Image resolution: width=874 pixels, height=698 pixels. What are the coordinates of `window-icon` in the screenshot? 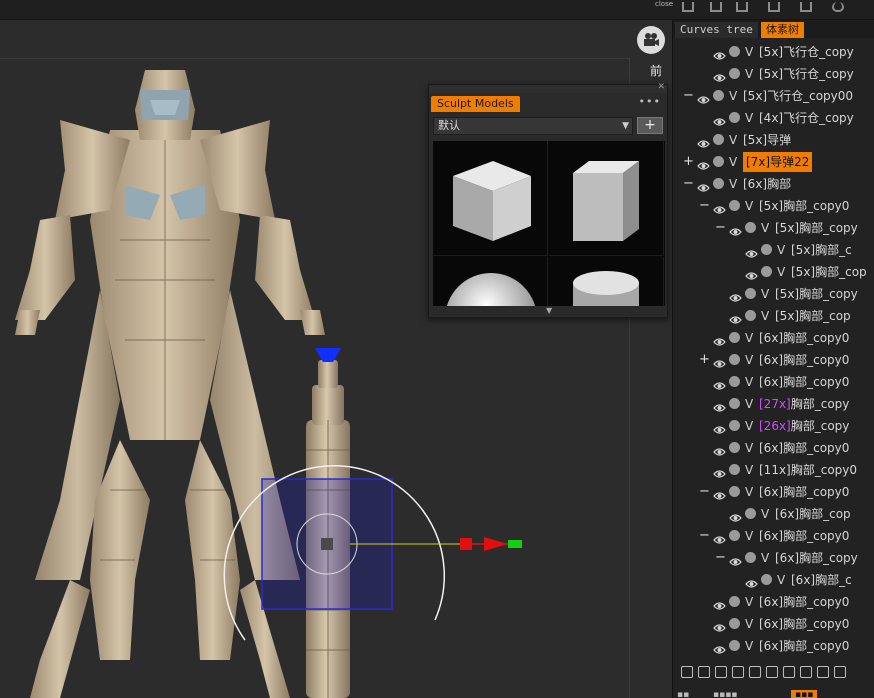 It's located at (774, 7).